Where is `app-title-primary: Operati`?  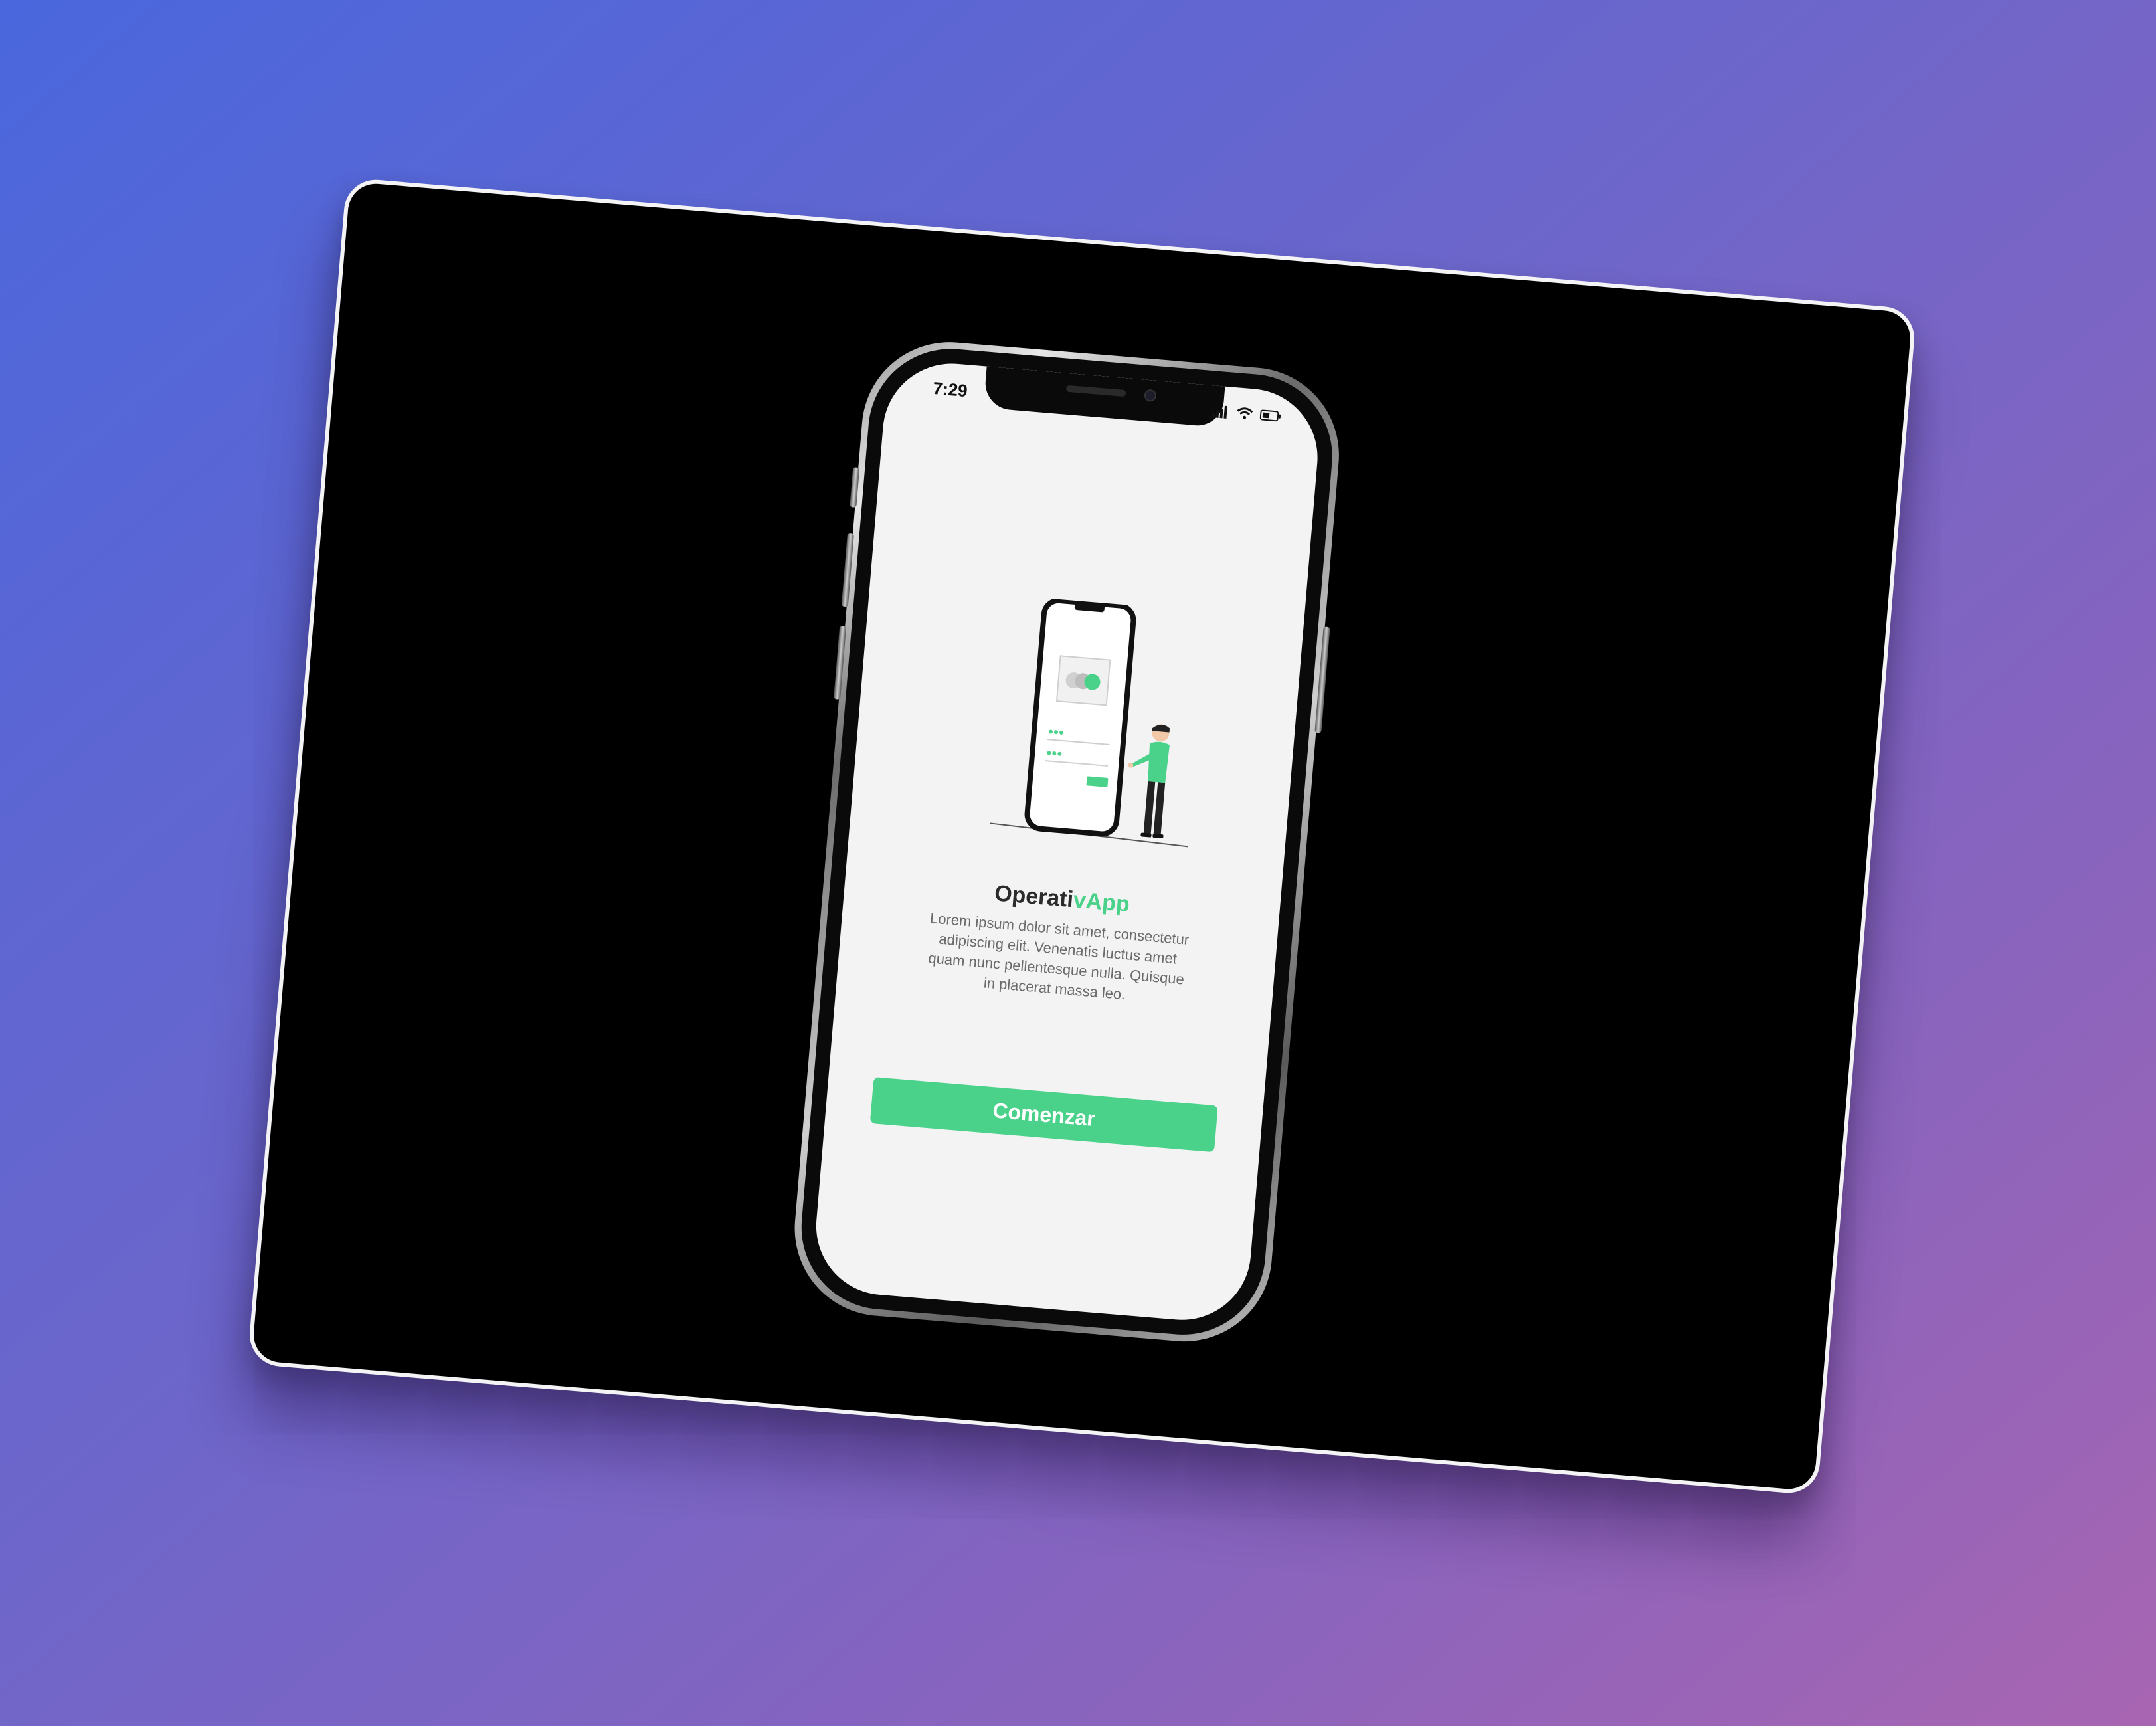 app-title-primary: Operati is located at coordinates (1034, 896).